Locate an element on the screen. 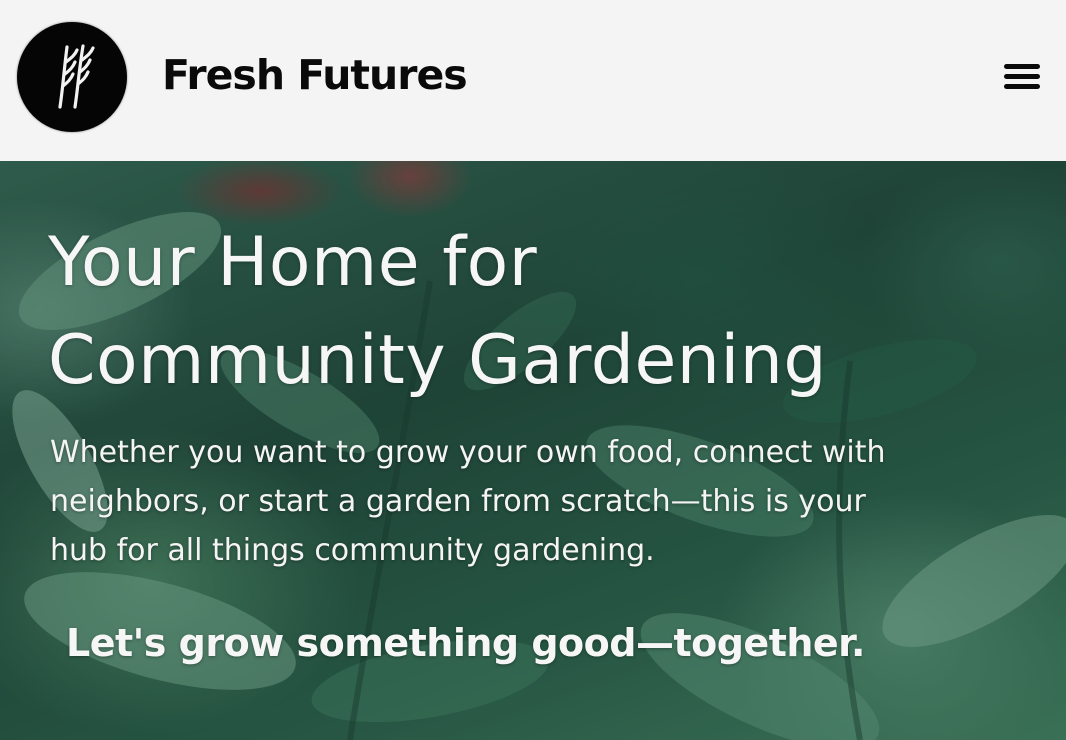  description-line: hub for all things community gardening. is located at coordinates (352, 550).